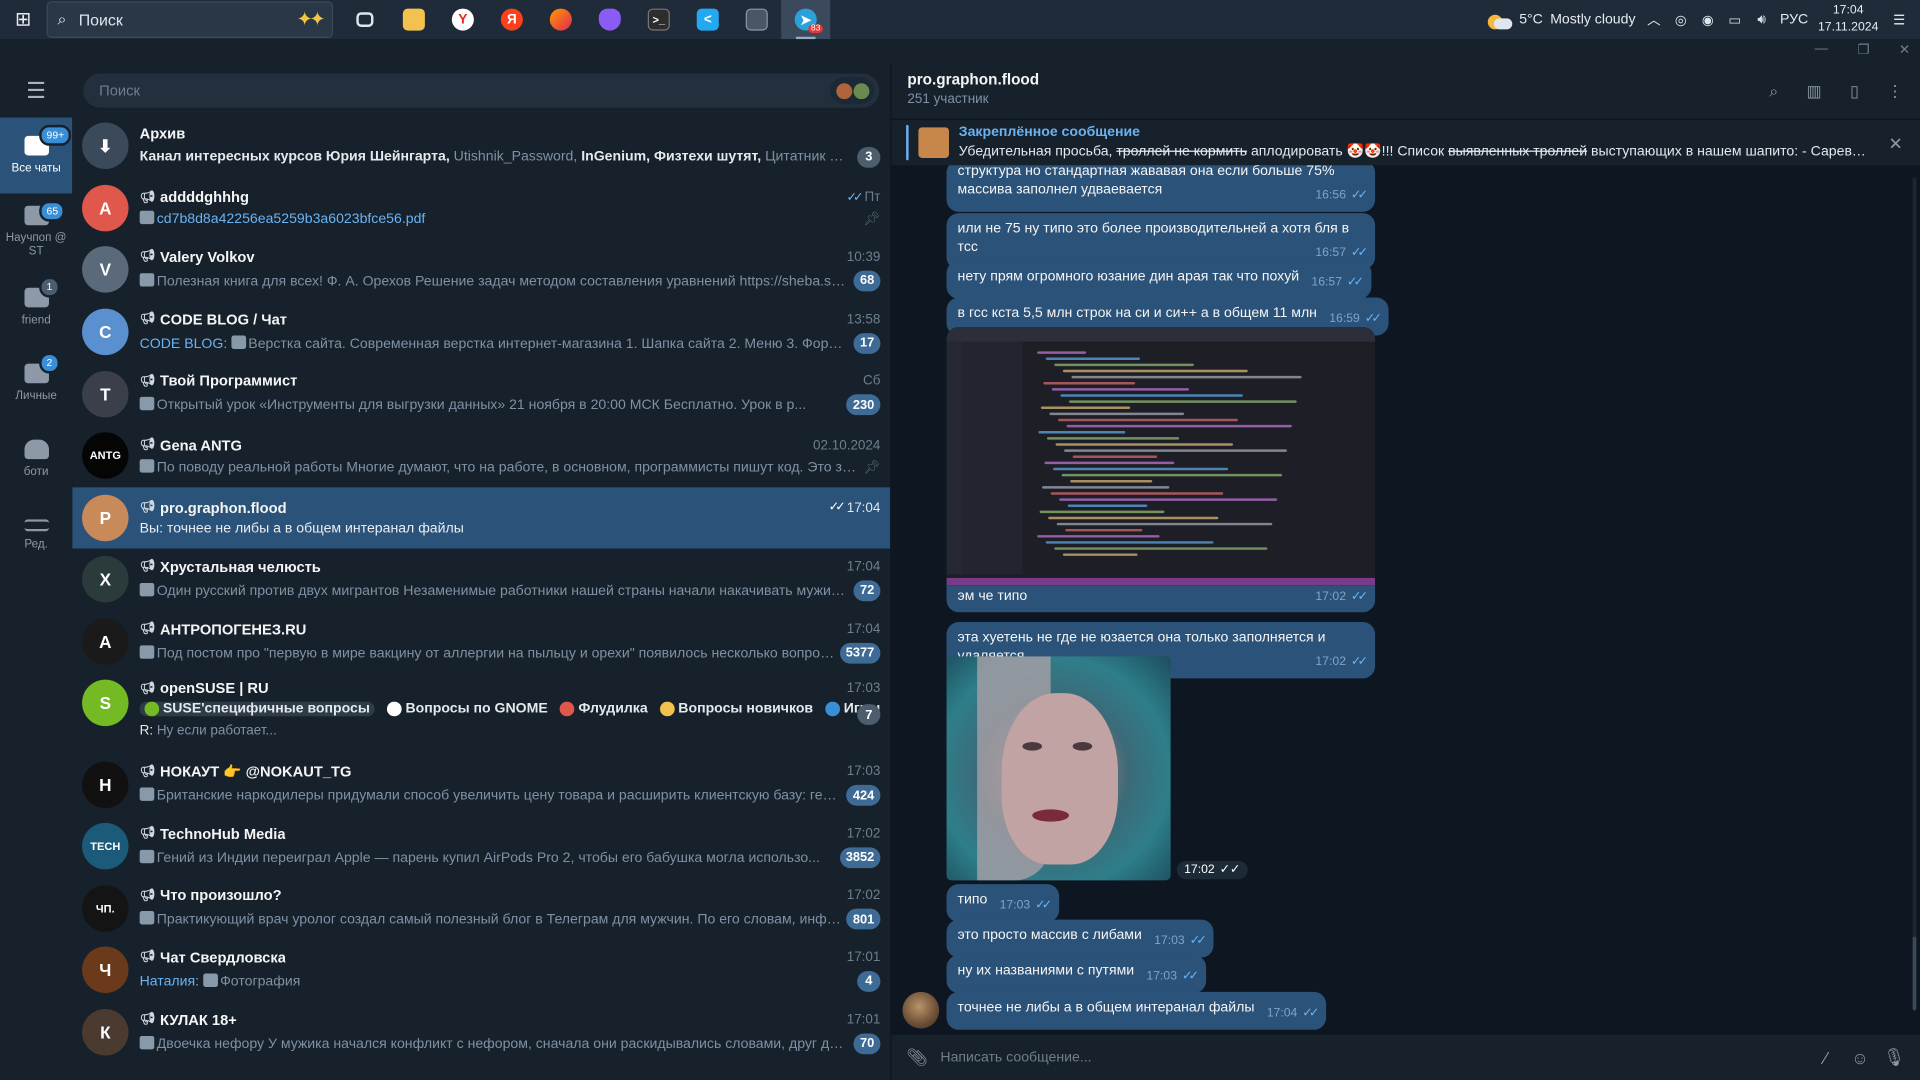 This screenshot has height=1080, width=1920. Describe the element at coordinates (36, 459) in the screenshot. I see `folder-bots: боти` at that location.